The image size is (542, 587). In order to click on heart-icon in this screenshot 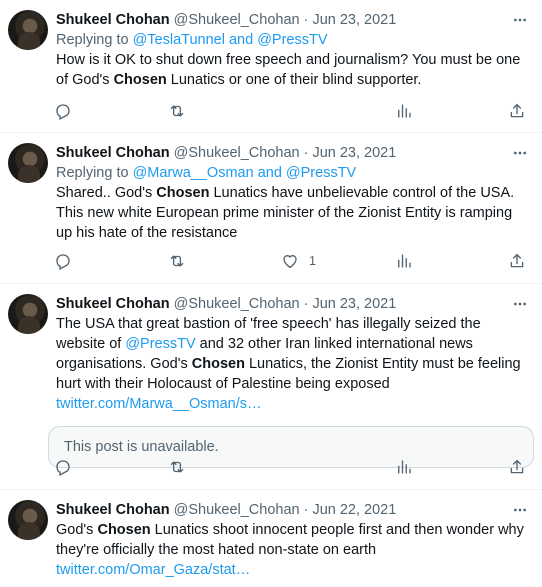, I will do `click(290, 262)`.